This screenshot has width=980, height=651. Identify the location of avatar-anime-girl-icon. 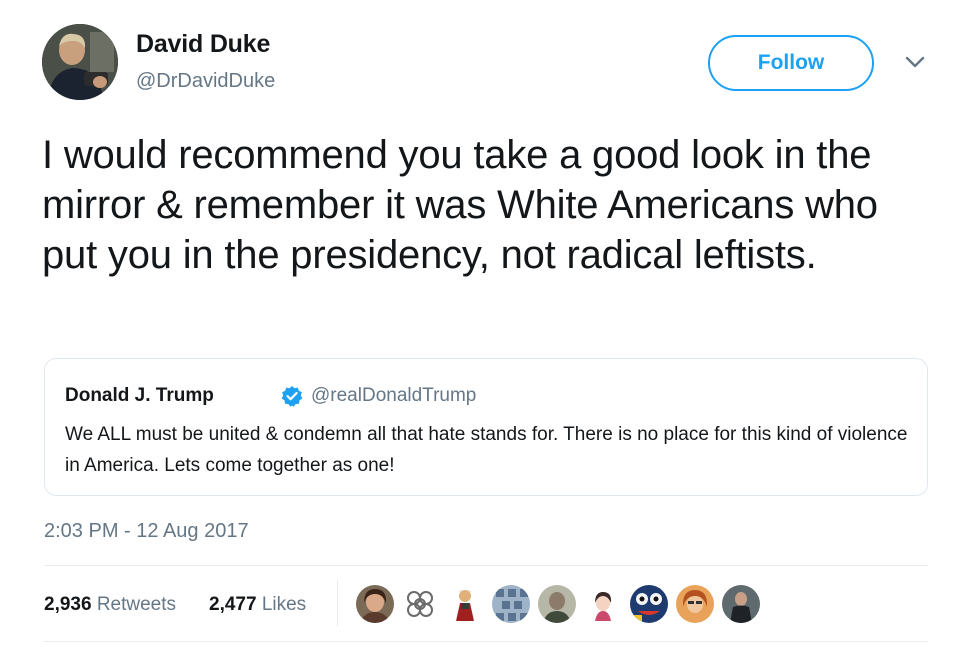
(603, 604).